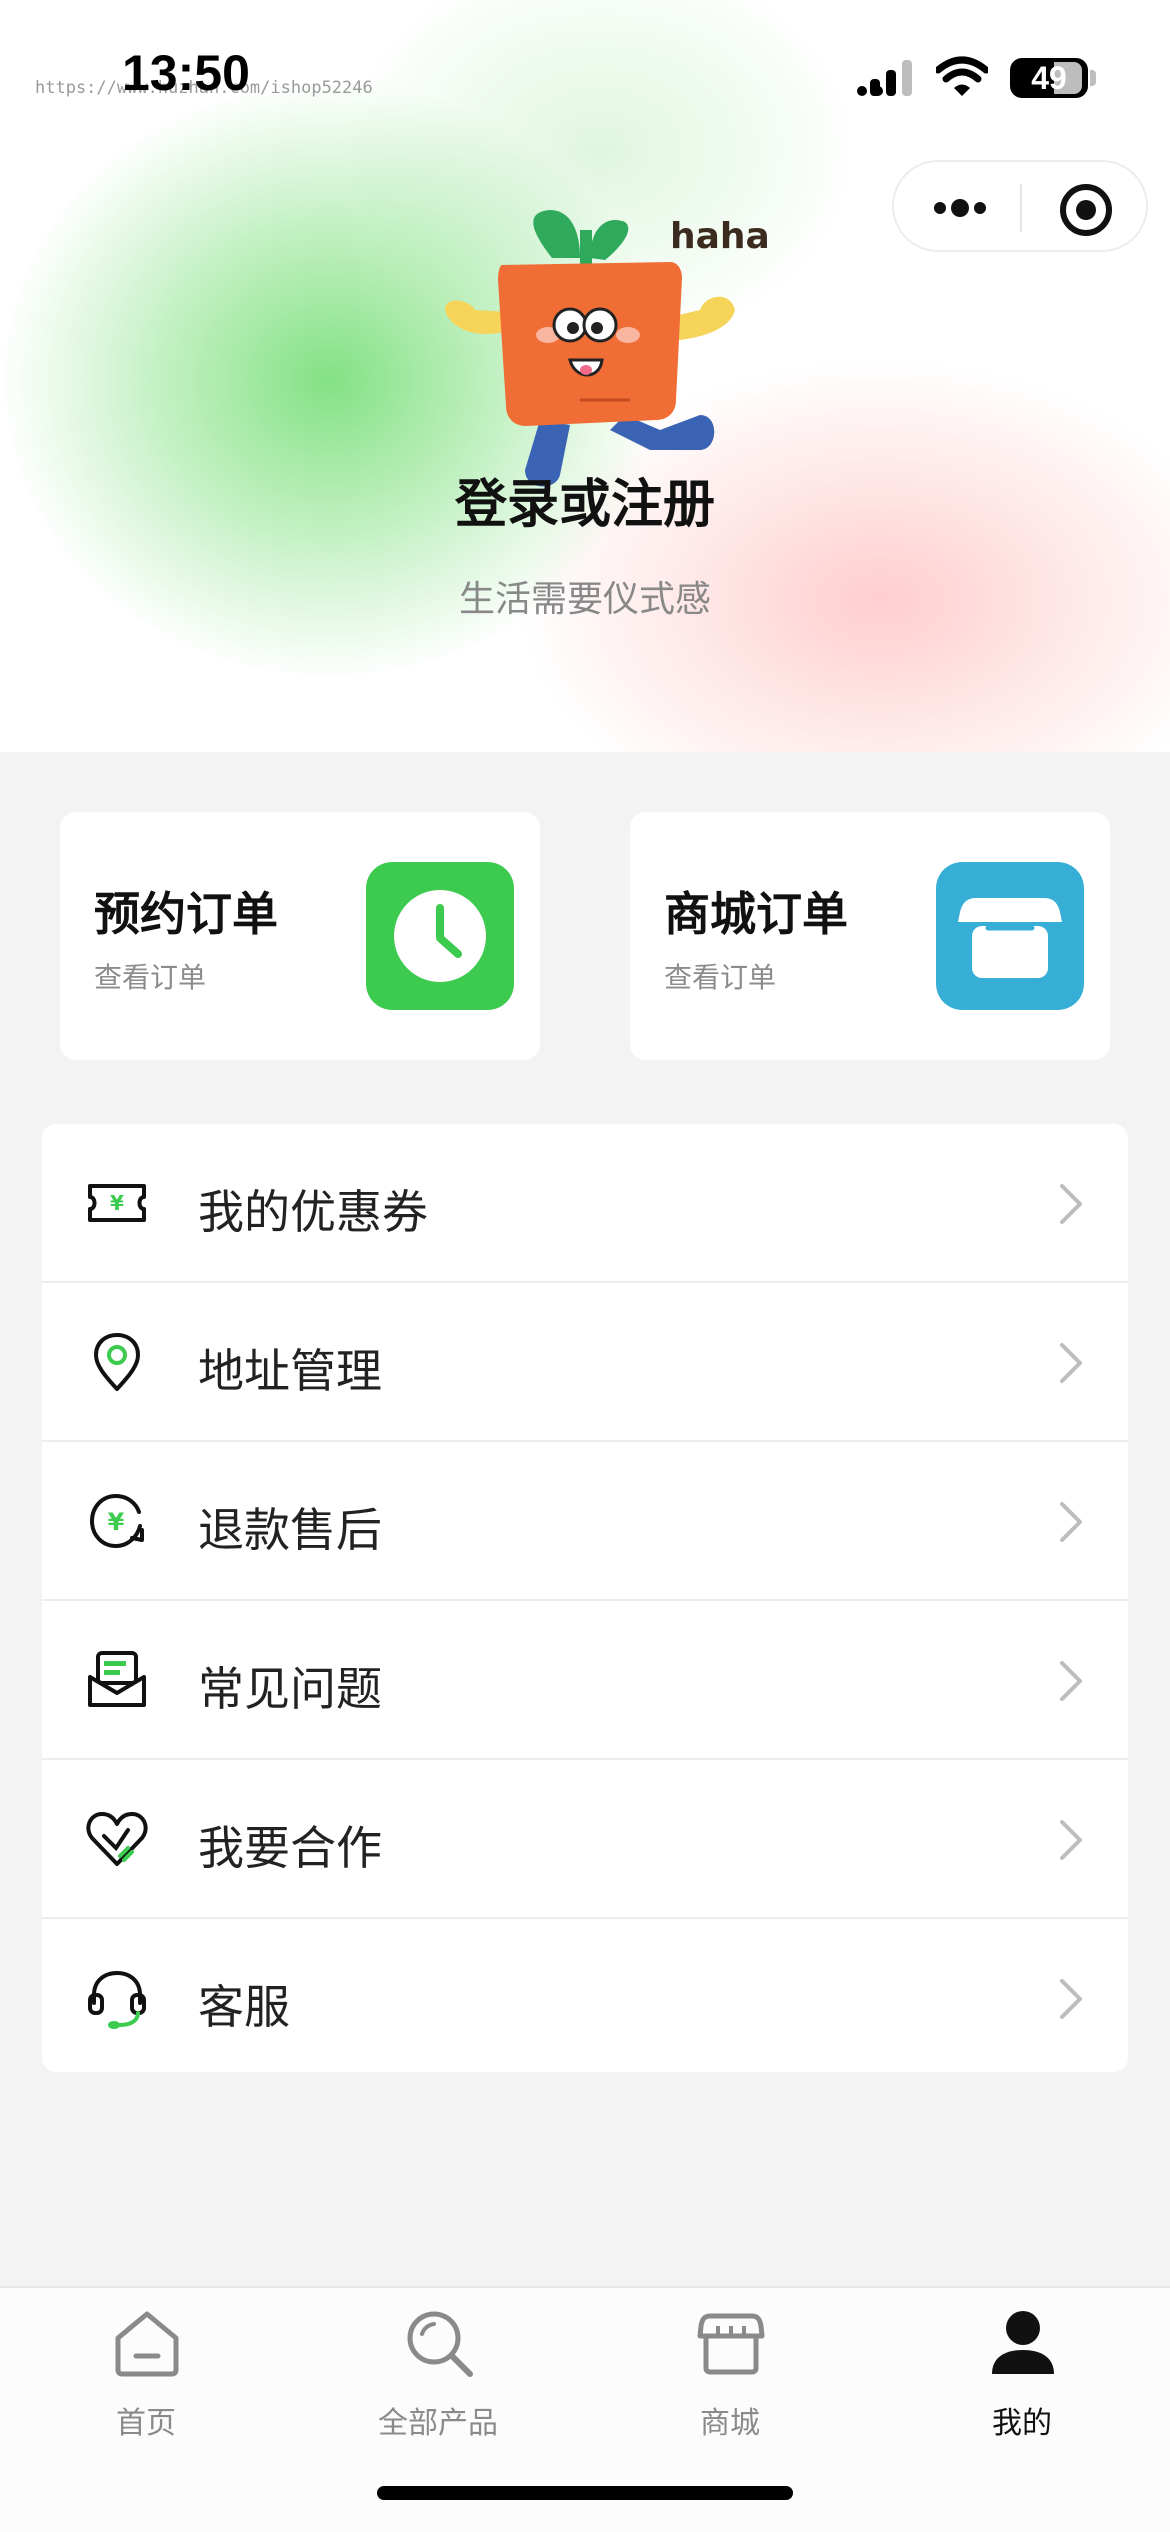  I want to click on menu-item-label: 客服, so click(244, 2007).